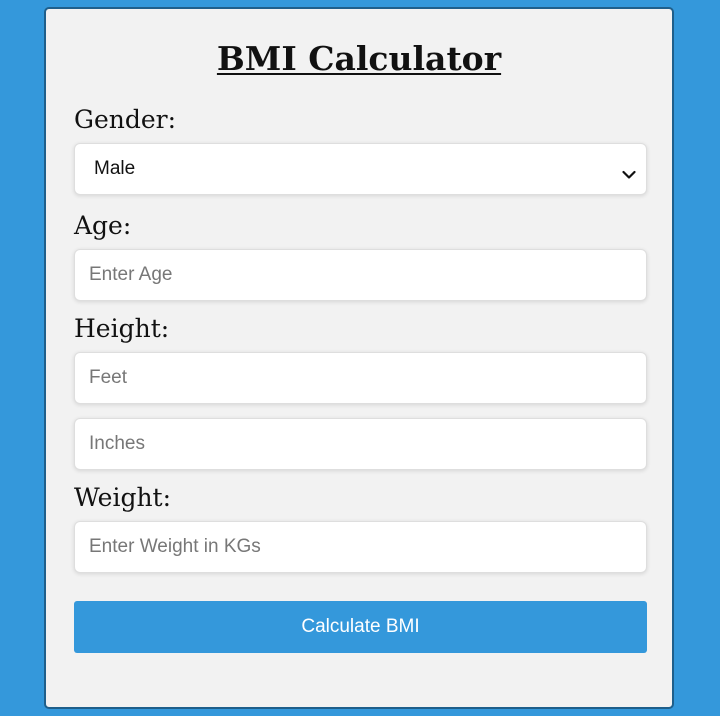 This screenshot has height=716, width=720. I want to click on gender-selected-value: Male, so click(115, 168).